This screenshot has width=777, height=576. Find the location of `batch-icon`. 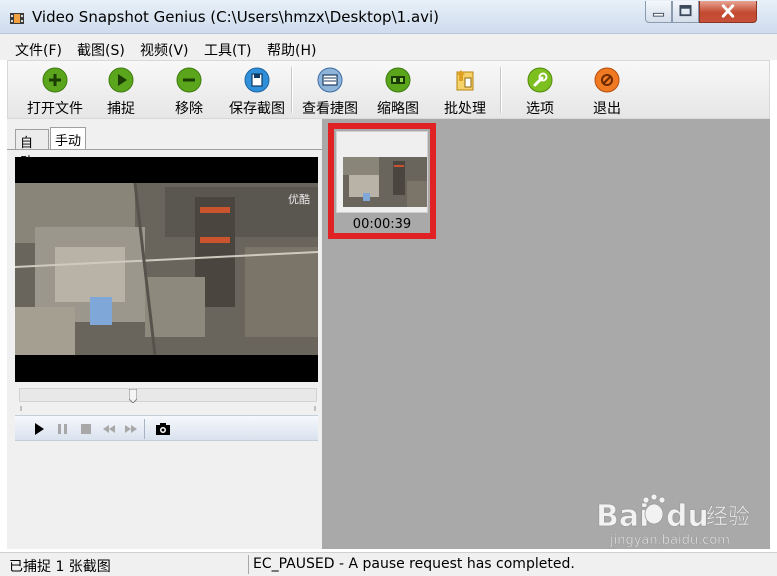

batch-icon is located at coordinates (465, 80).